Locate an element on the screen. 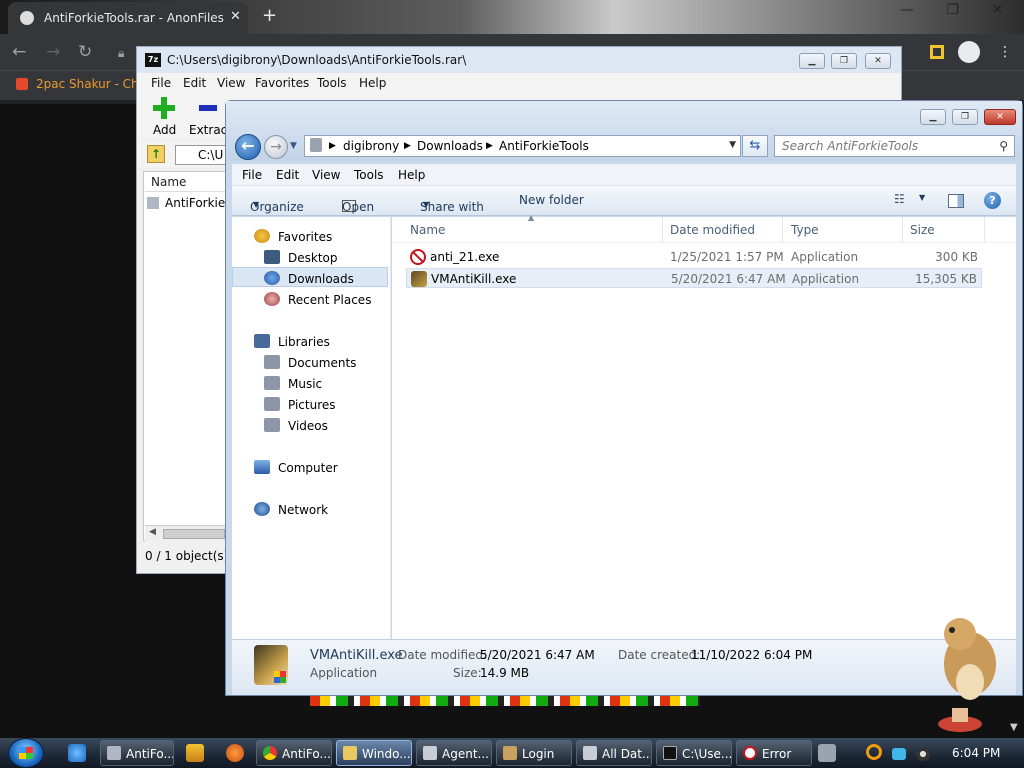 The height and width of the screenshot is (768, 1024). search-input: Search AntiForkieTools ⚲ is located at coordinates (894, 146).